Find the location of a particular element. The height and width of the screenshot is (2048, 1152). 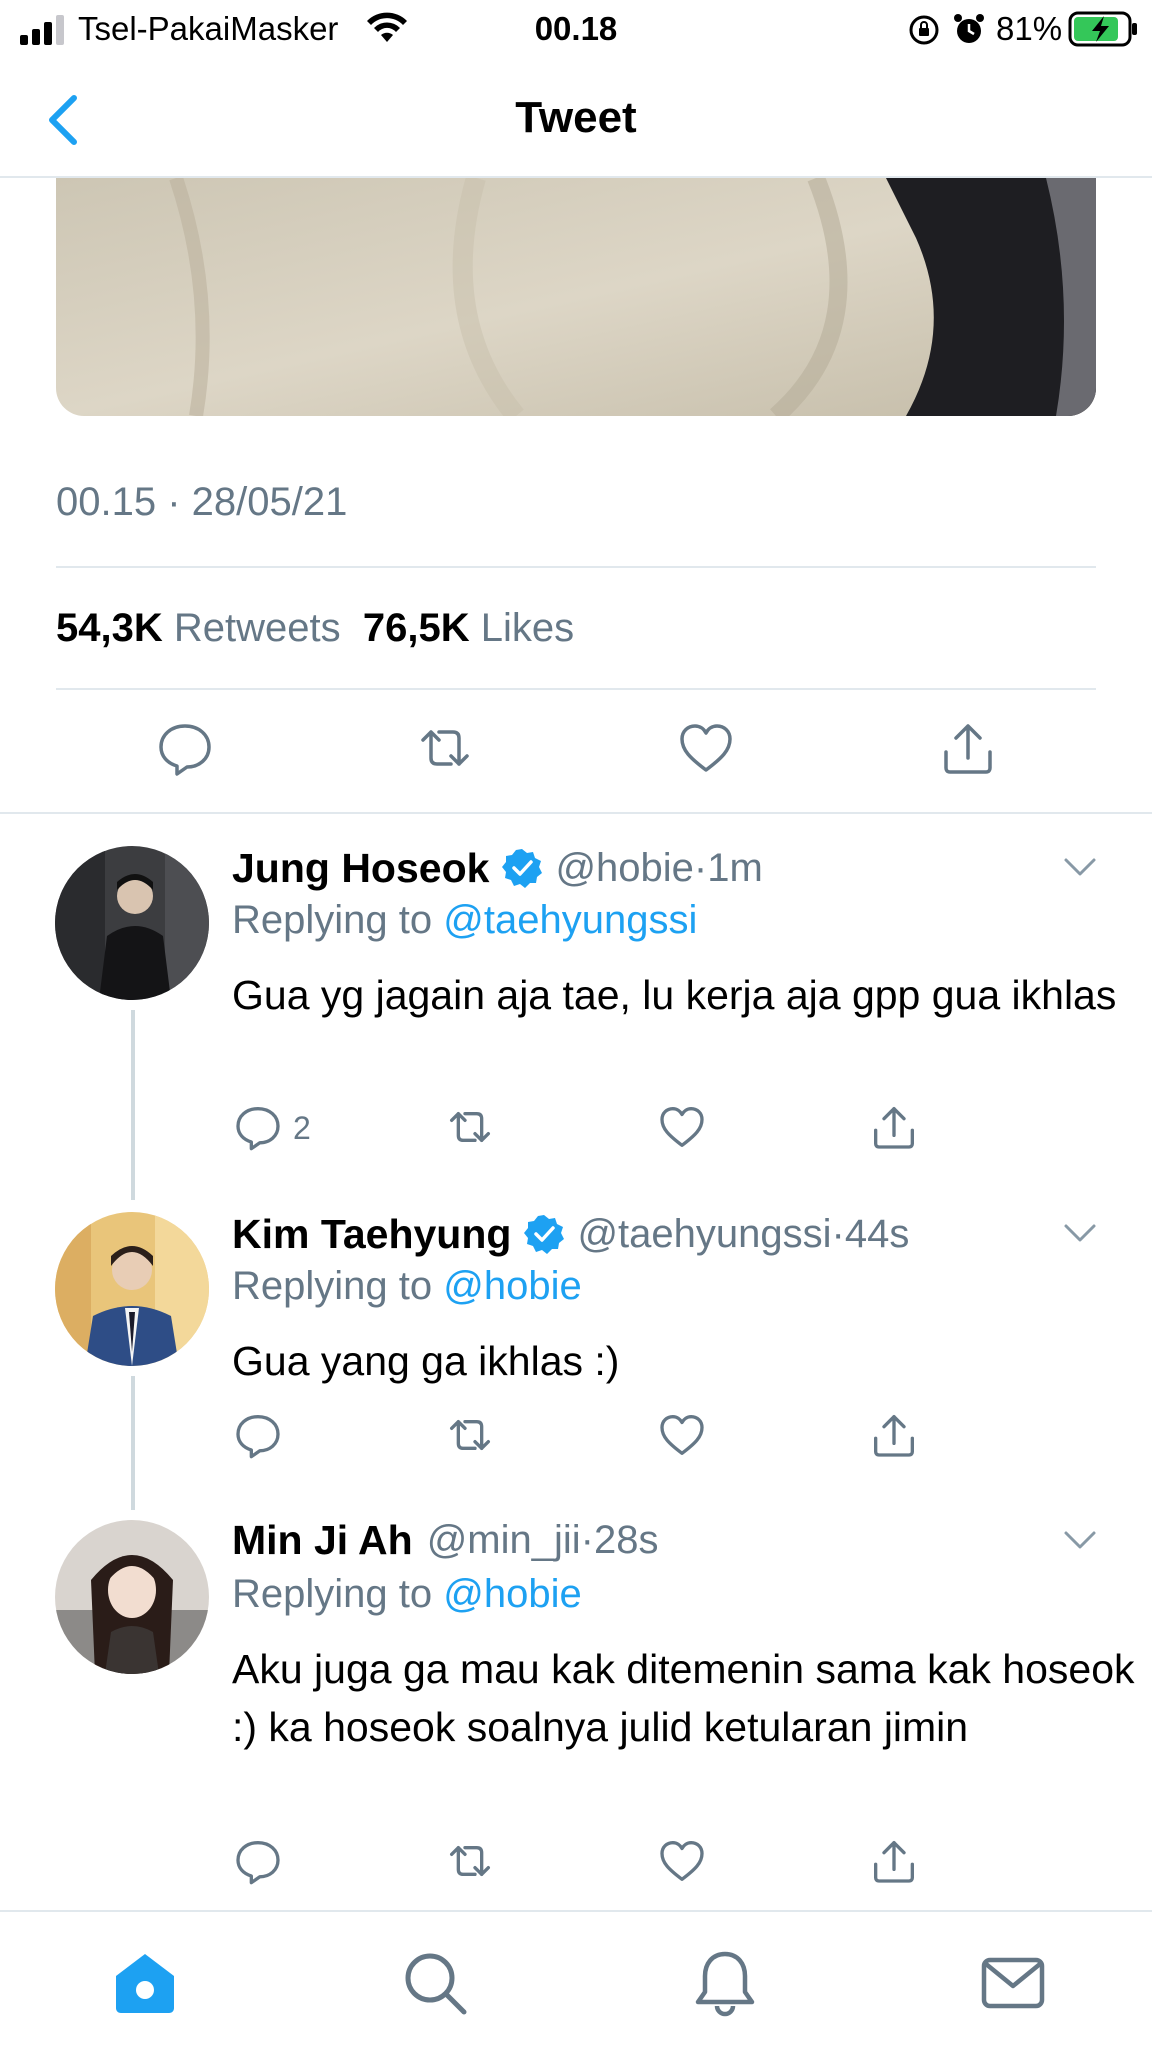

like-label: Likes is located at coordinates (527, 628).